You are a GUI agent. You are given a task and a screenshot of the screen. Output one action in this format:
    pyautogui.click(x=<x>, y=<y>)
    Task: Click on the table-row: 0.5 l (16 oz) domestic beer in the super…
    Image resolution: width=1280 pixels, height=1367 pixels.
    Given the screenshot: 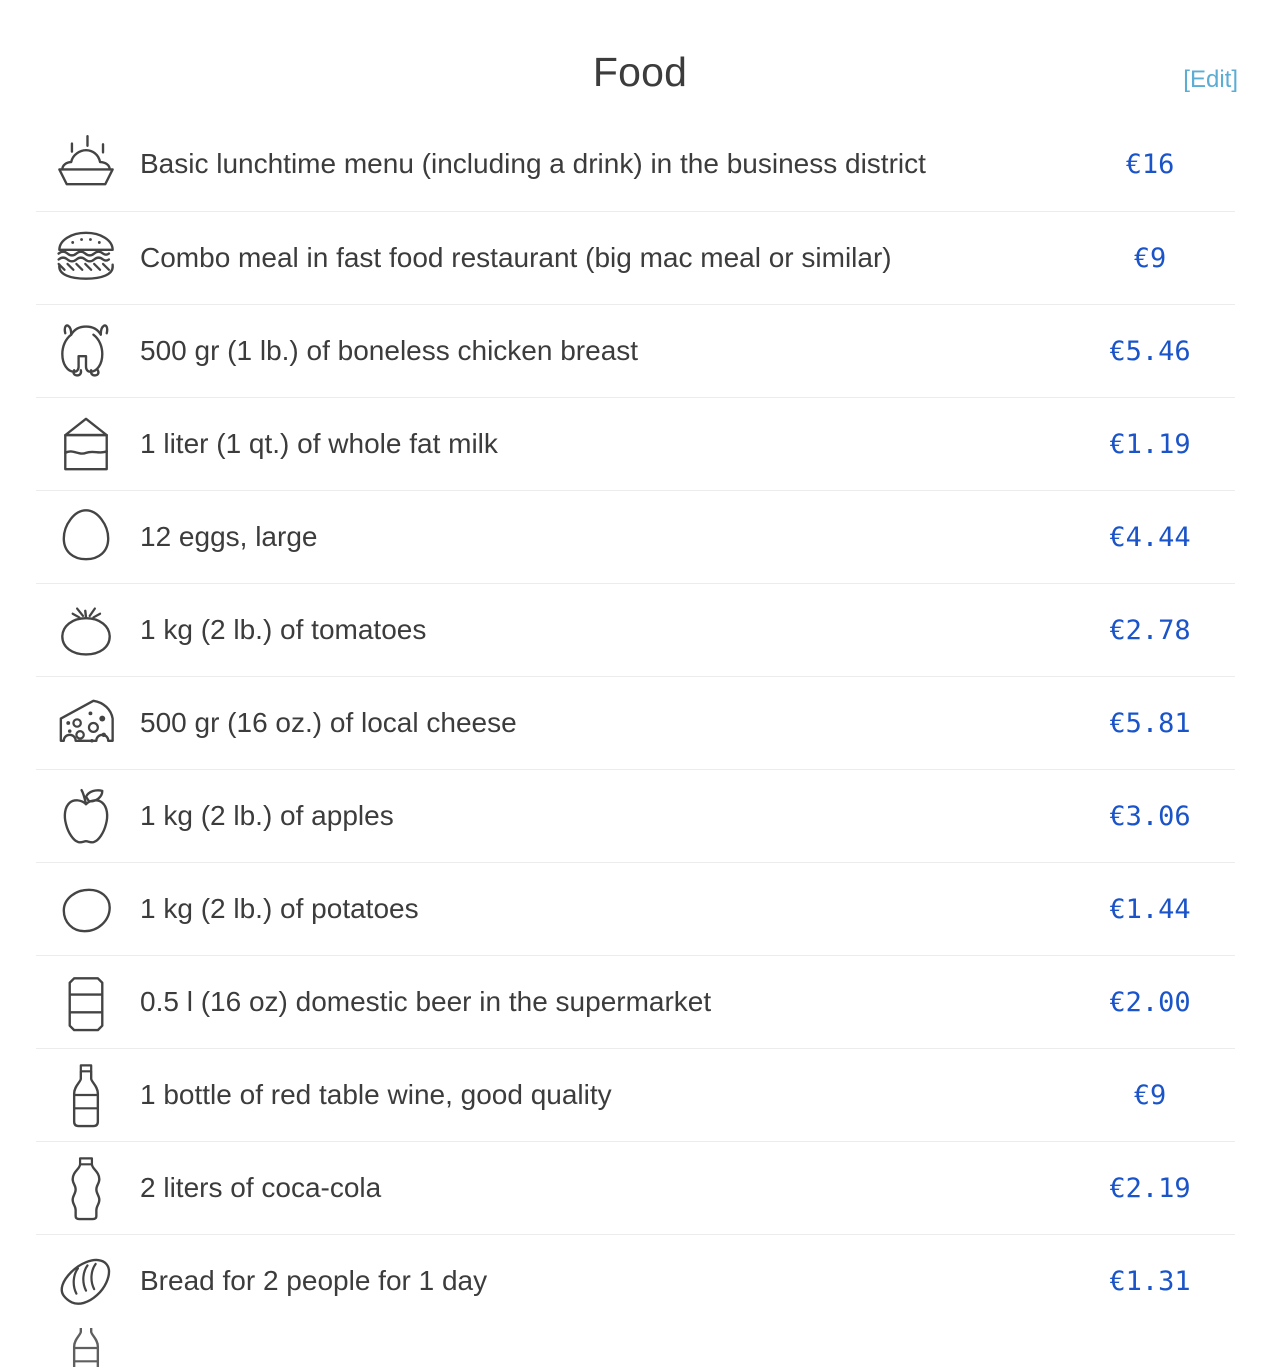 What is the action you would take?
    pyautogui.click(x=640, y=1001)
    